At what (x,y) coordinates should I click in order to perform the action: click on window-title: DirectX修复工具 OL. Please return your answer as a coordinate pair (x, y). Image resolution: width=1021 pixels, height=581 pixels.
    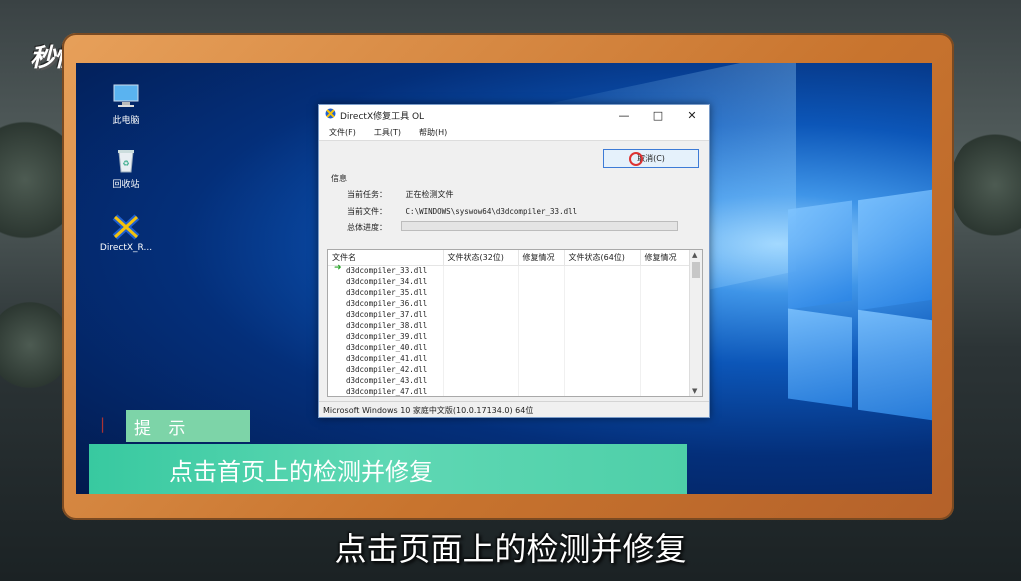
    Looking at the image, I should click on (382, 116).